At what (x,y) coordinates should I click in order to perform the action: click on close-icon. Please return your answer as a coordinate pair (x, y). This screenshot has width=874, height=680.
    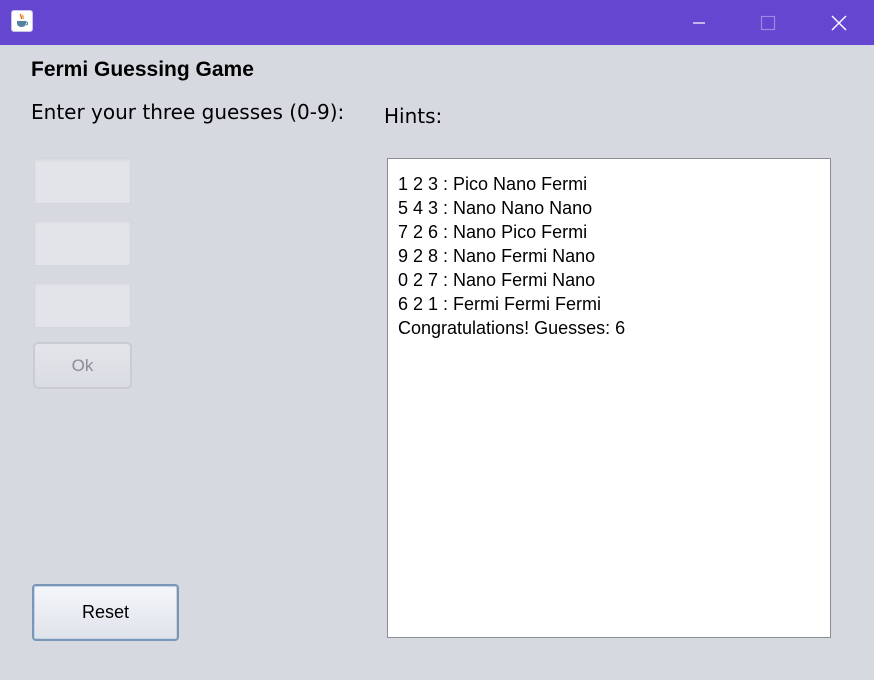
    Looking at the image, I should click on (839, 22).